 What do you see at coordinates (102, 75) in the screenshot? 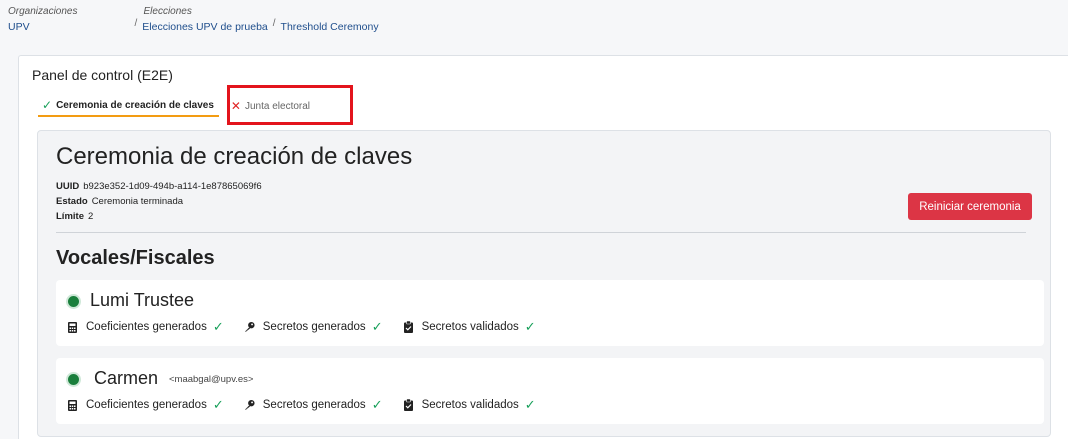
I see `panel-title: Panel de control (E2E)` at bounding box center [102, 75].